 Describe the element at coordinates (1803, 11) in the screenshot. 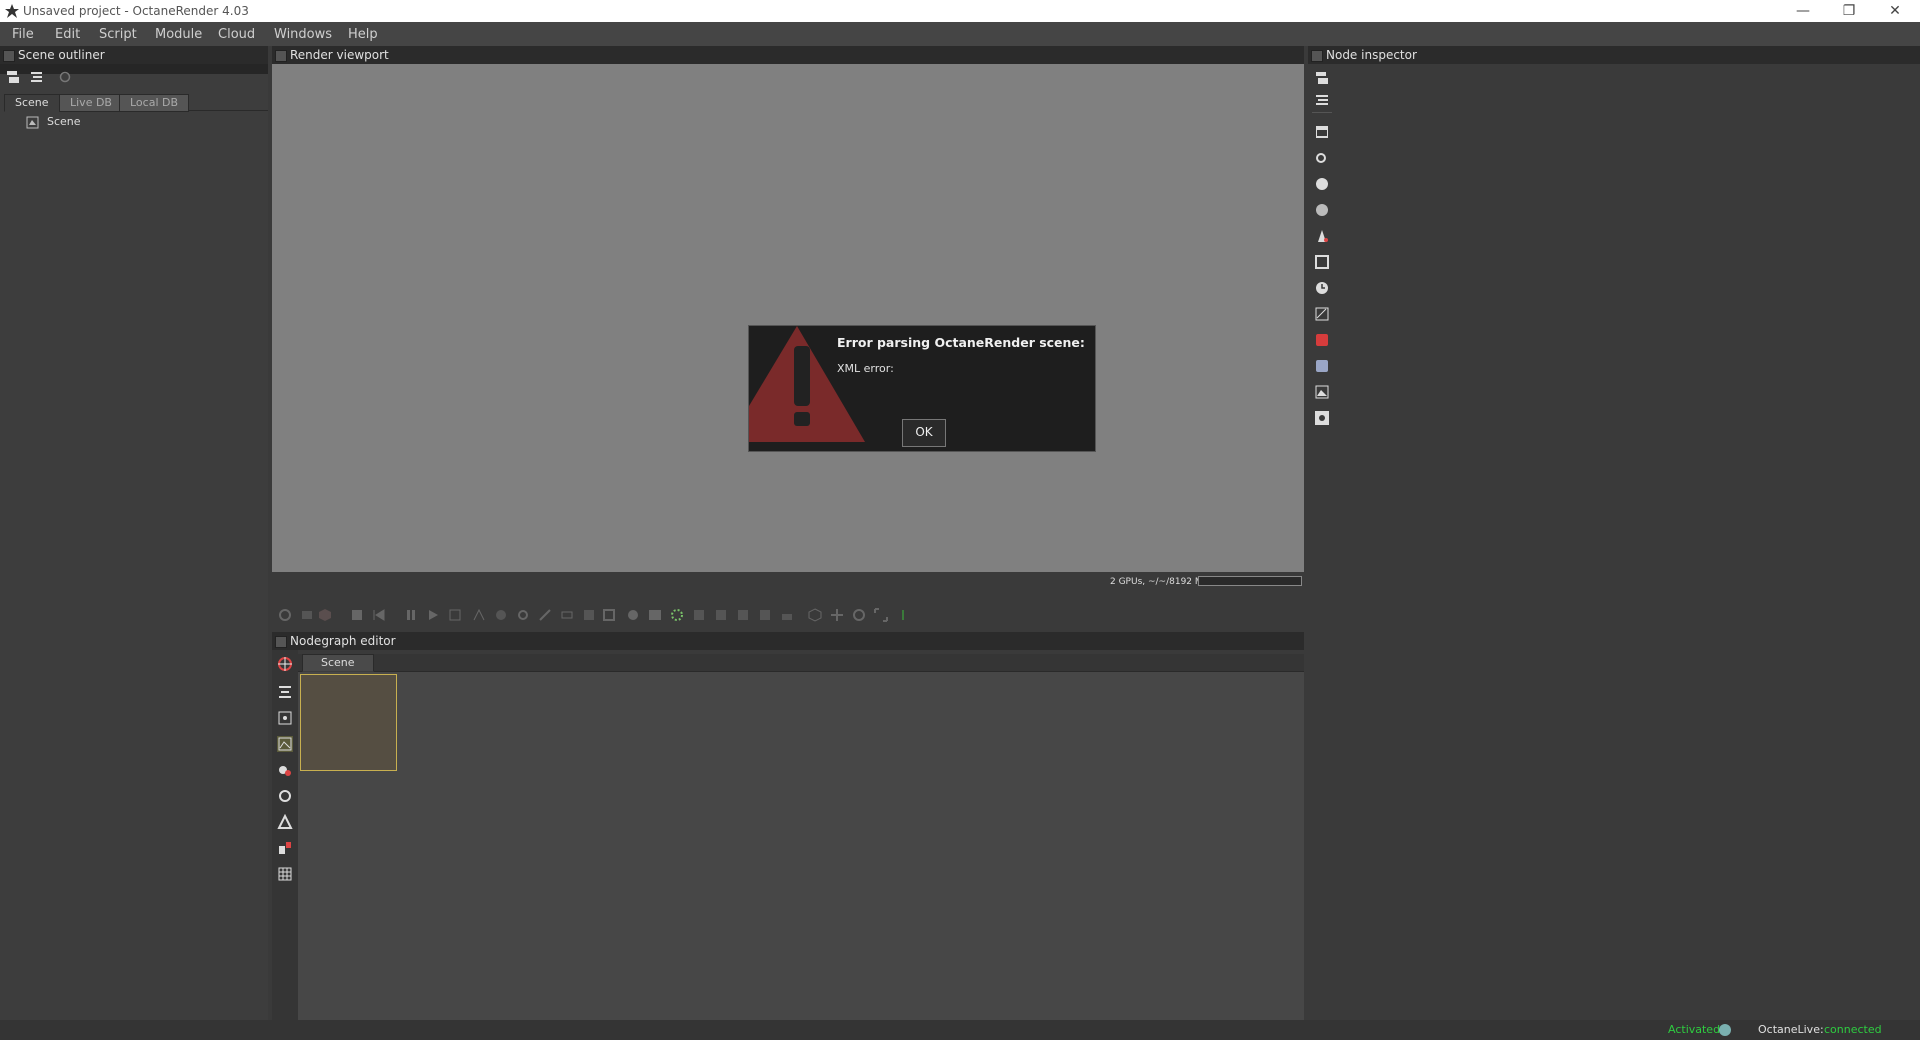

I see `minimize-icon: —` at that location.